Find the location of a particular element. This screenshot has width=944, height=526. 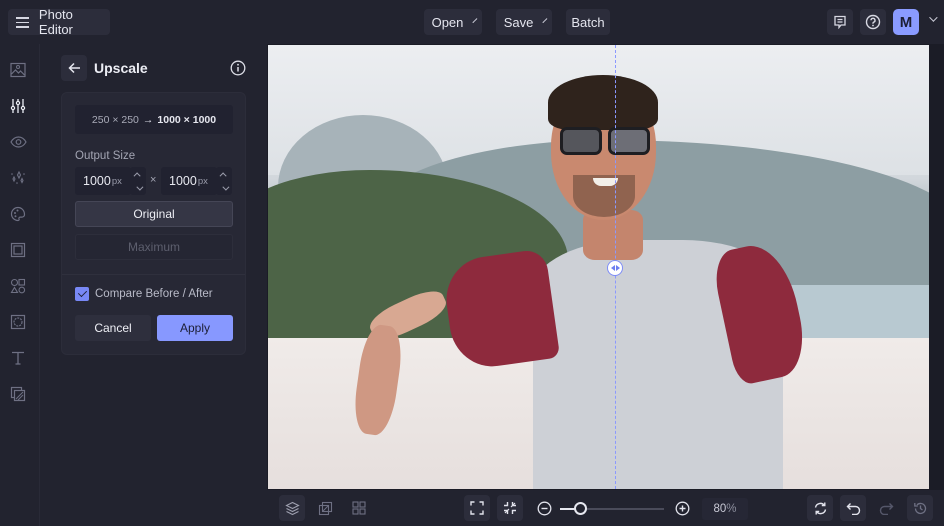

top-bar: Photo Editor Open Save Batch M is located at coordinates (472, 22).